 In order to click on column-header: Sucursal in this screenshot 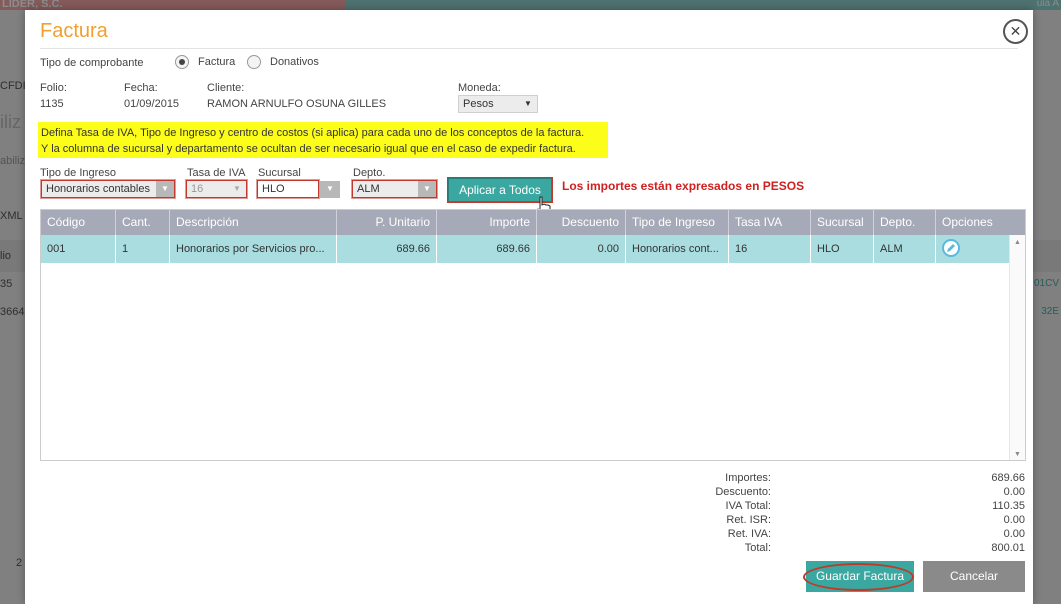, I will do `click(842, 222)`.